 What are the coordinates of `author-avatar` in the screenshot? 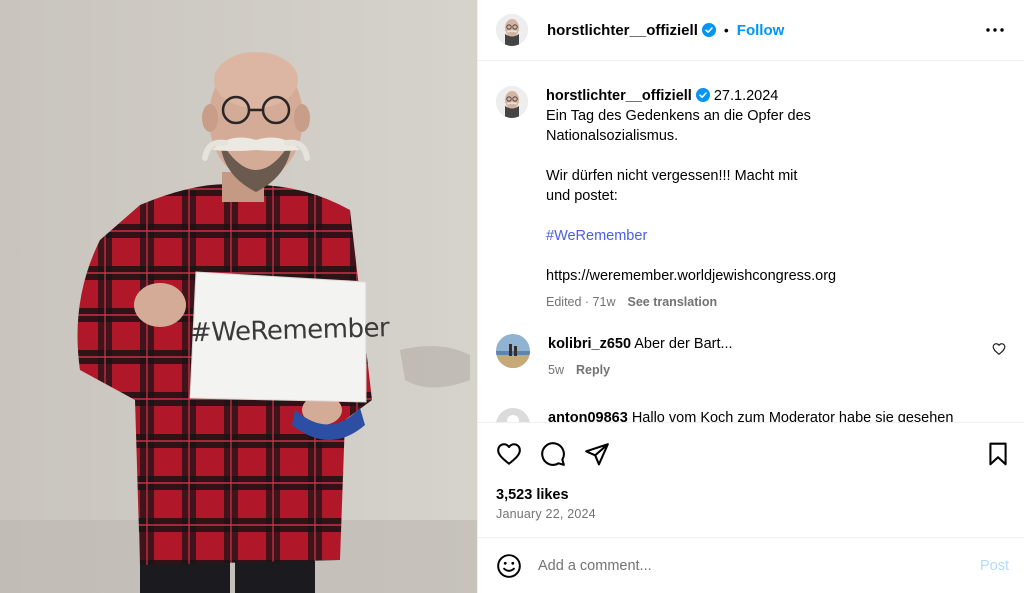 It's located at (512, 30).